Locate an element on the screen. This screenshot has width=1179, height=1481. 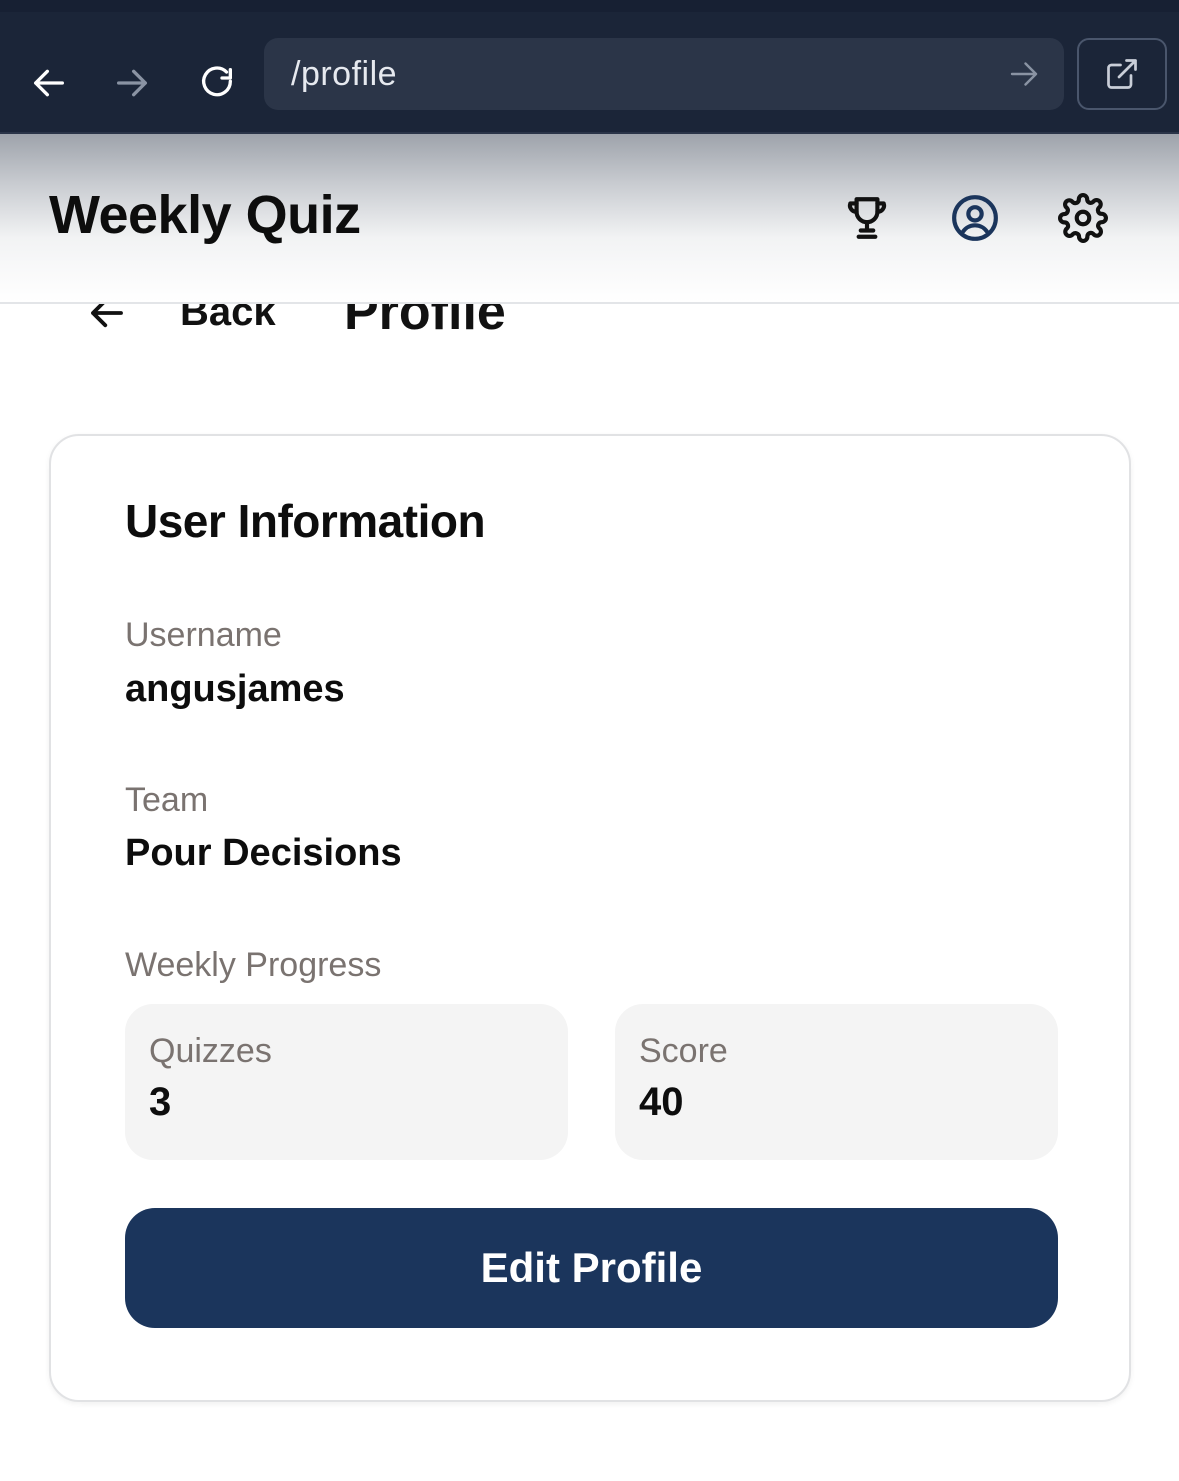
browser-back-button is located at coordinates (49, 83).